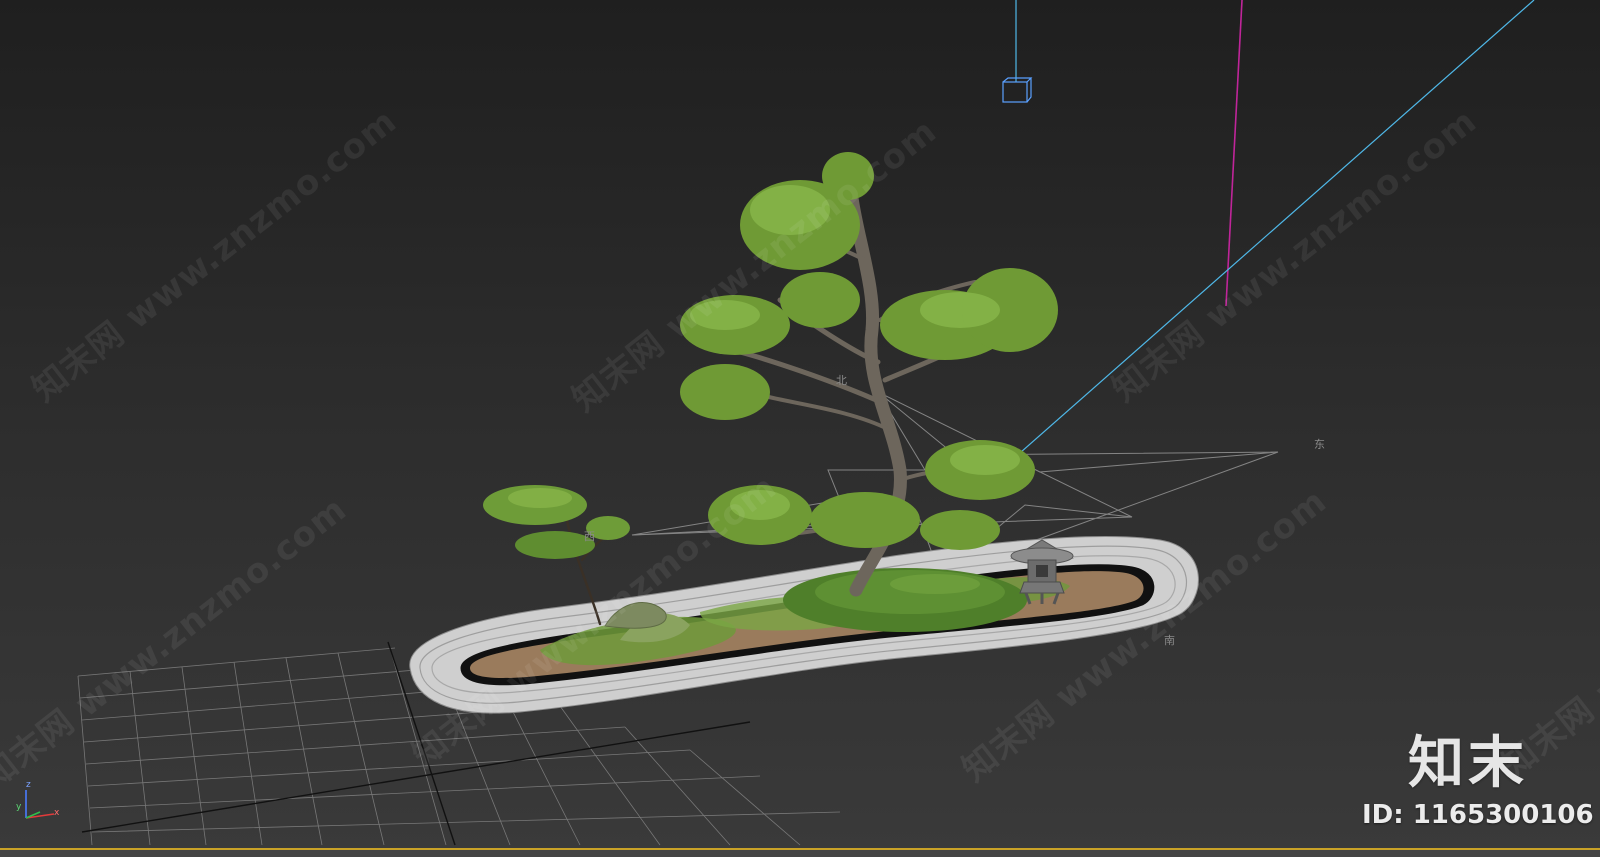 The height and width of the screenshot is (857, 1600). Describe the element at coordinates (1478, 815) in the screenshot. I see `asset-id-label: ID: 1165300106` at that location.